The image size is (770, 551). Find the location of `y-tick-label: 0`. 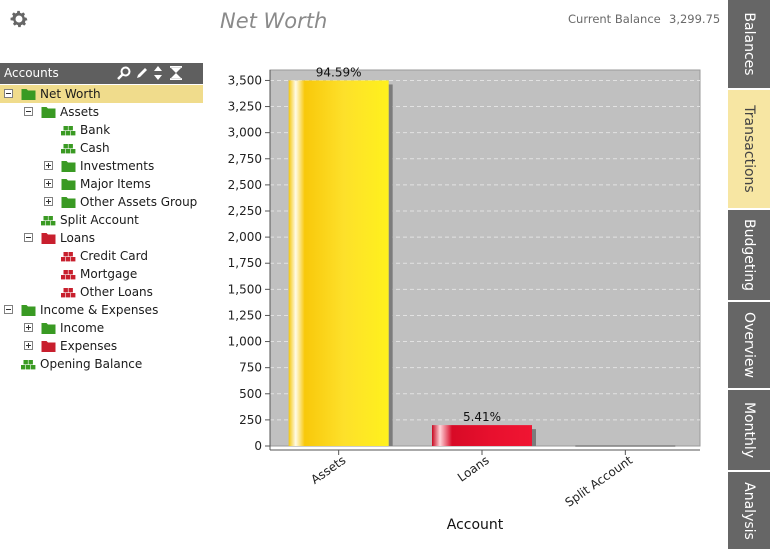

y-tick-label: 0 is located at coordinates (258, 446).